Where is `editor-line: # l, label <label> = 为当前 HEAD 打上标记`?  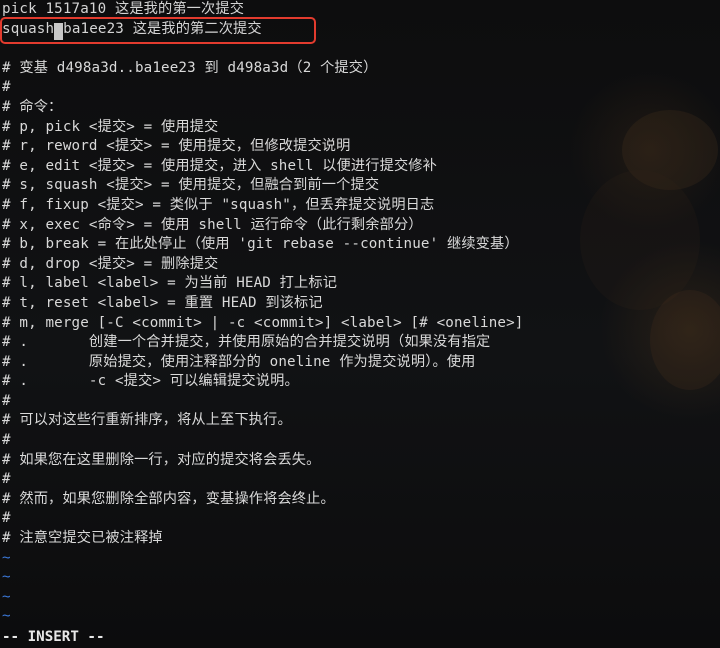
editor-line: # l, label <label> = 为当前 HEAD 打上标记 is located at coordinates (170, 283).